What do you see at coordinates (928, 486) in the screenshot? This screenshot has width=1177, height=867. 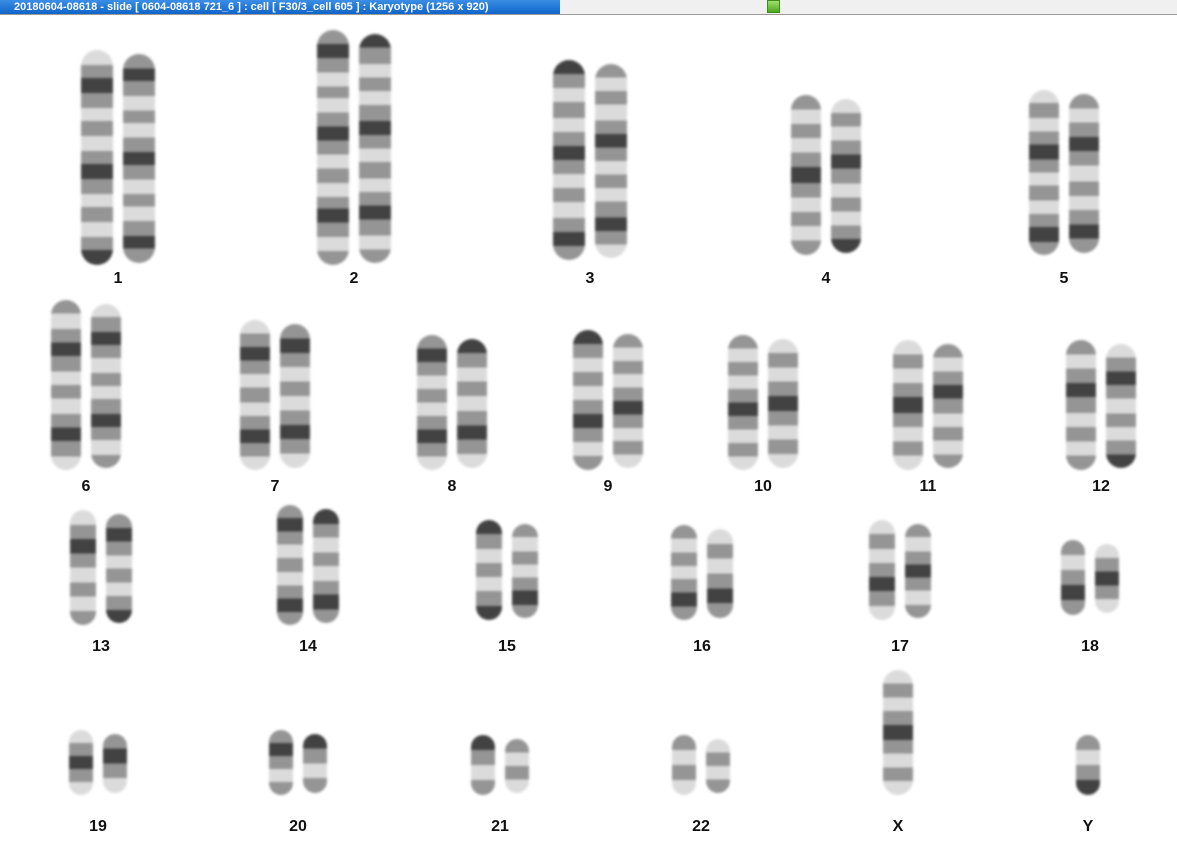 I see `chromosome-label-11: 11` at bounding box center [928, 486].